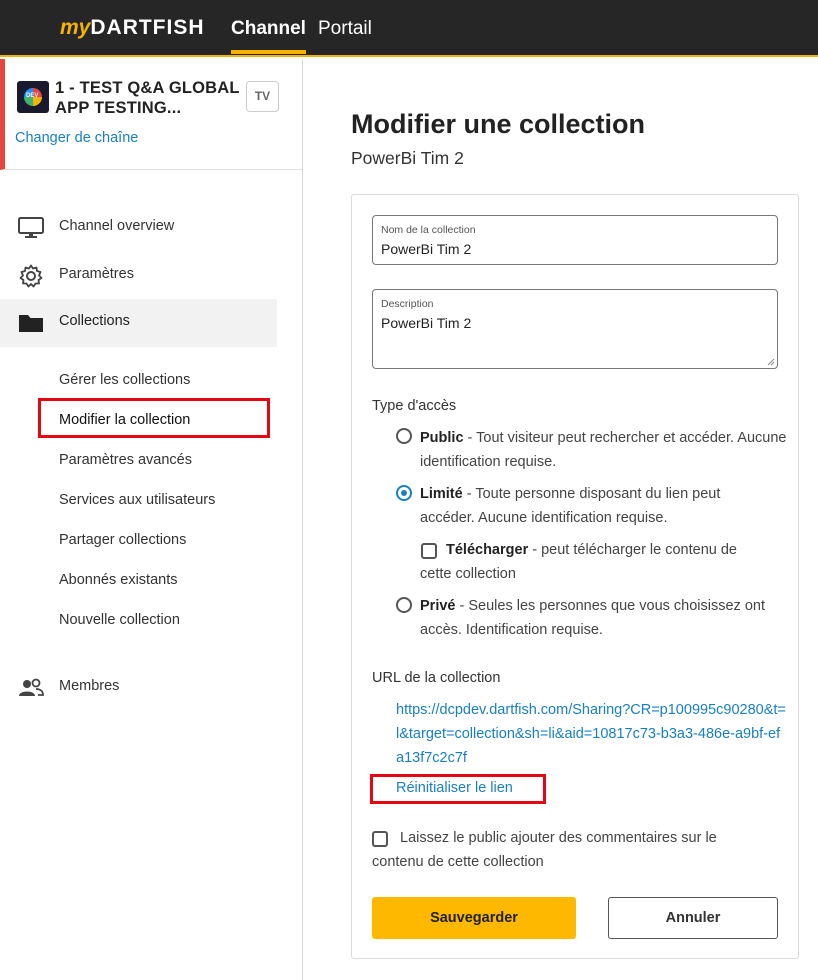  Describe the element at coordinates (404, 436) in the screenshot. I see `radio-public` at that location.